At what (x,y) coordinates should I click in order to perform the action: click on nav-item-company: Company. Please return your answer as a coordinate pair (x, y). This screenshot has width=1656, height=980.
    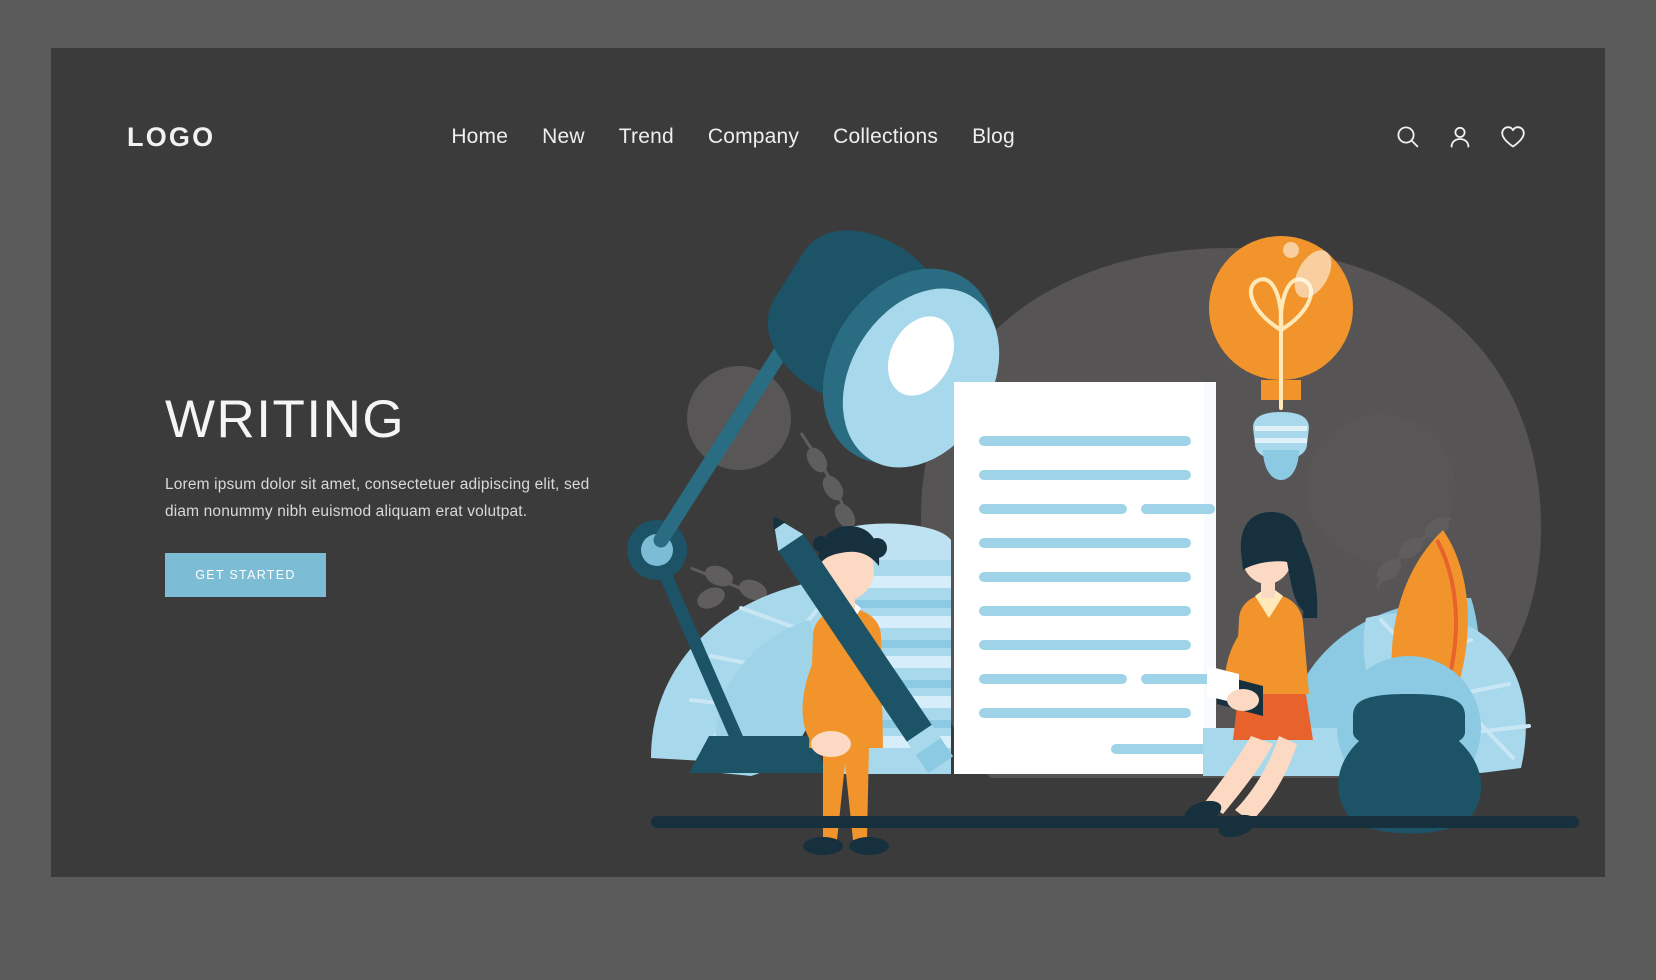
    Looking at the image, I should click on (753, 137).